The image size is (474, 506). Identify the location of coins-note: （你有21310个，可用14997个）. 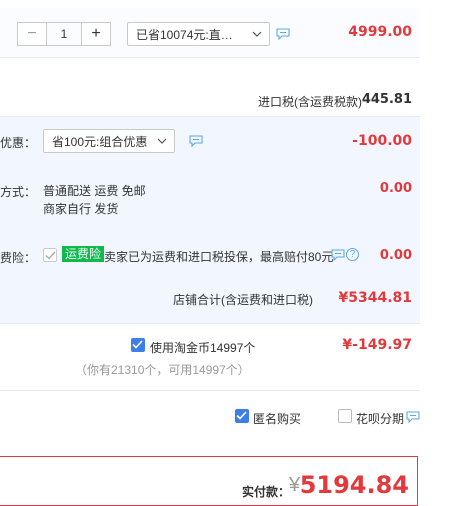
(162, 370).